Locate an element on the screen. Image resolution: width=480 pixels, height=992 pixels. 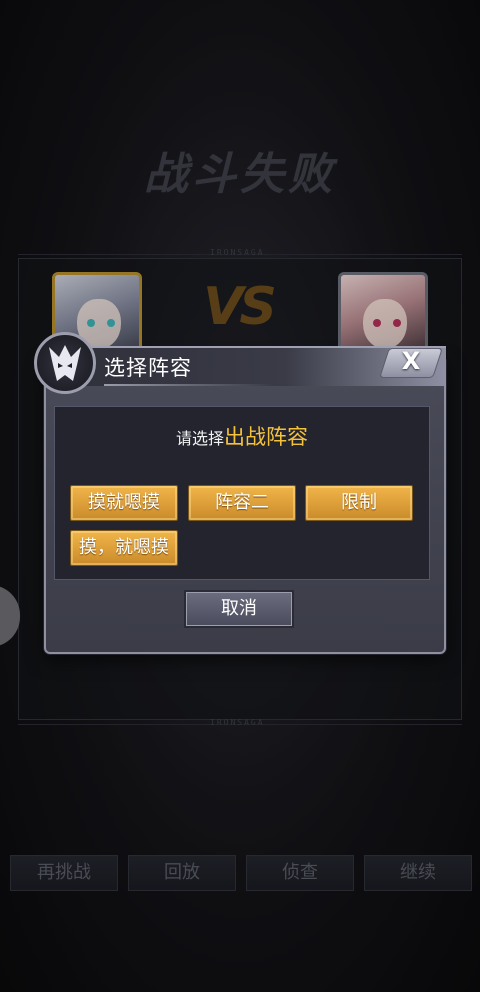
lineup-button-2: 阵容二 is located at coordinates (242, 503).